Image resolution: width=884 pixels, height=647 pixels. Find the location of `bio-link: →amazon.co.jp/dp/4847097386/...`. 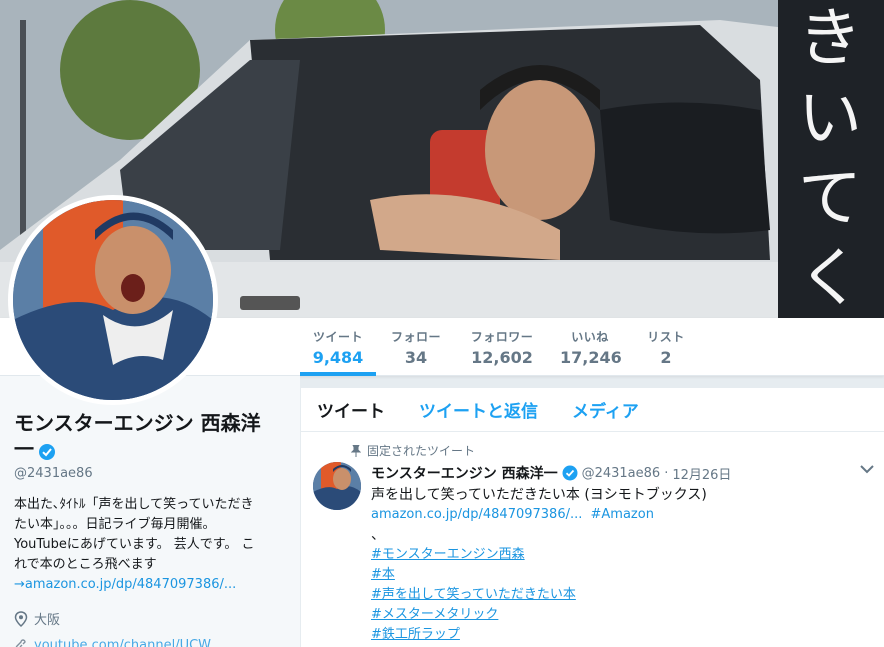

bio-link: →amazon.co.jp/dp/4847097386/... is located at coordinates (125, 584).